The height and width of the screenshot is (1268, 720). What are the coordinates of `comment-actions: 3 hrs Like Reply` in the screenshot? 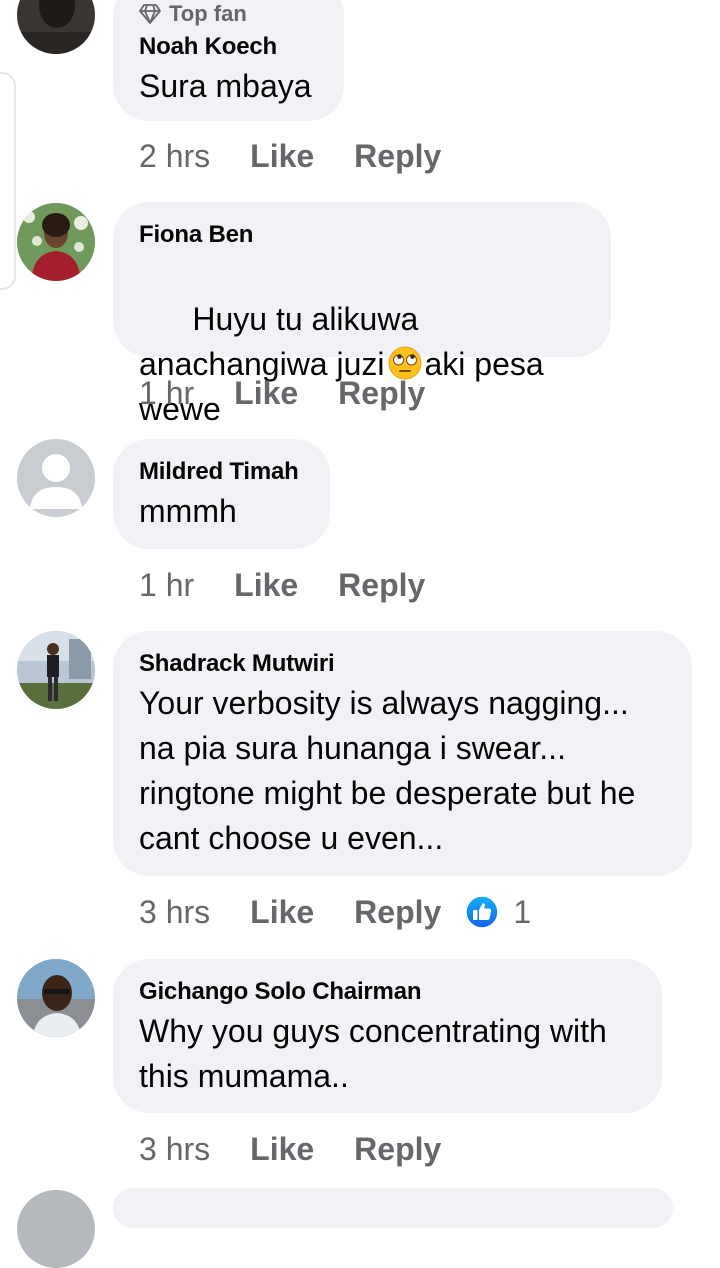 It's located at (290, 1149).